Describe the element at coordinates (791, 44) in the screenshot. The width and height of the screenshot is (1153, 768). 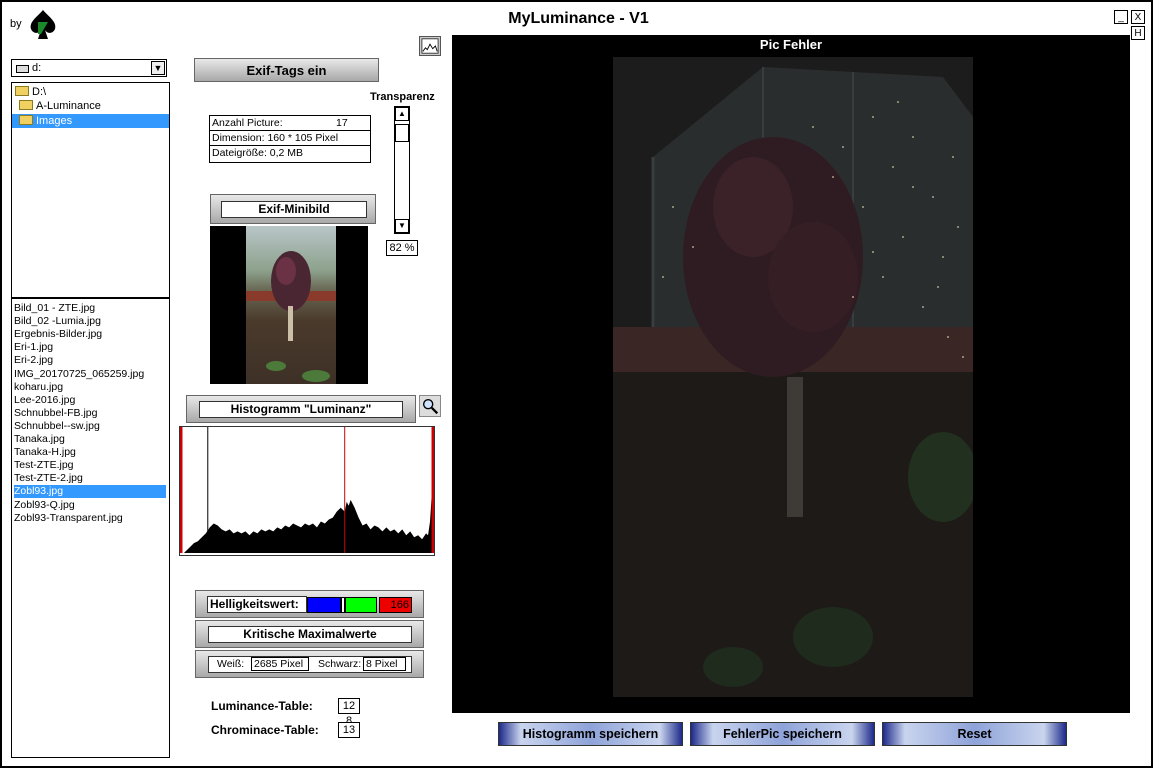
I see `preview-title: Pic Fehler` at that location.